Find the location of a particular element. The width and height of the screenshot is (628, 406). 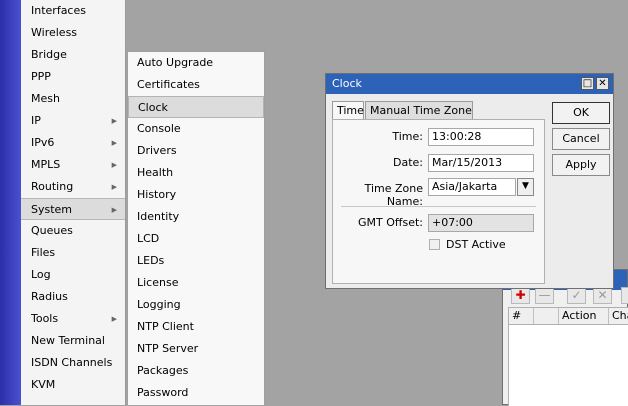

main-menu-item-log: Log is located at coordinates (73, 275).